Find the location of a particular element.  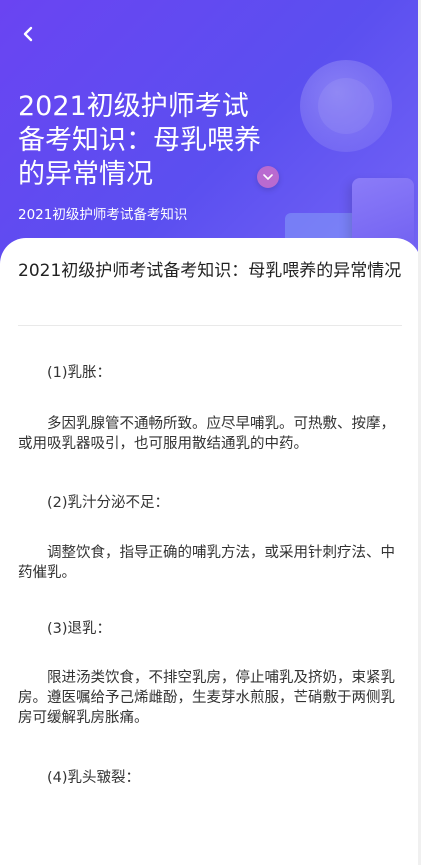

article-paragraph: (3)退乳： is located at coordinates (79, 629).